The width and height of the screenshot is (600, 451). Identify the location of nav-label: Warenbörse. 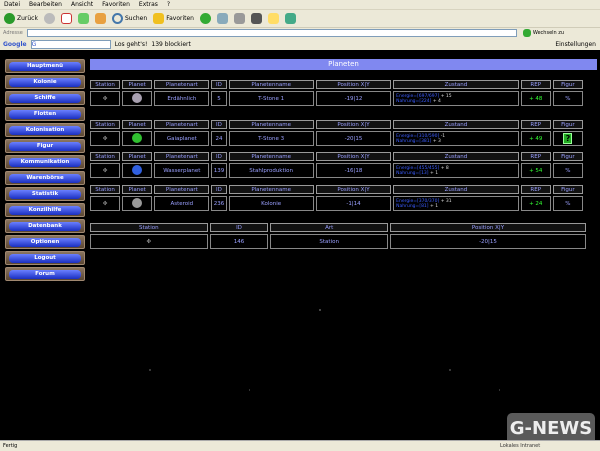
(45, 178).